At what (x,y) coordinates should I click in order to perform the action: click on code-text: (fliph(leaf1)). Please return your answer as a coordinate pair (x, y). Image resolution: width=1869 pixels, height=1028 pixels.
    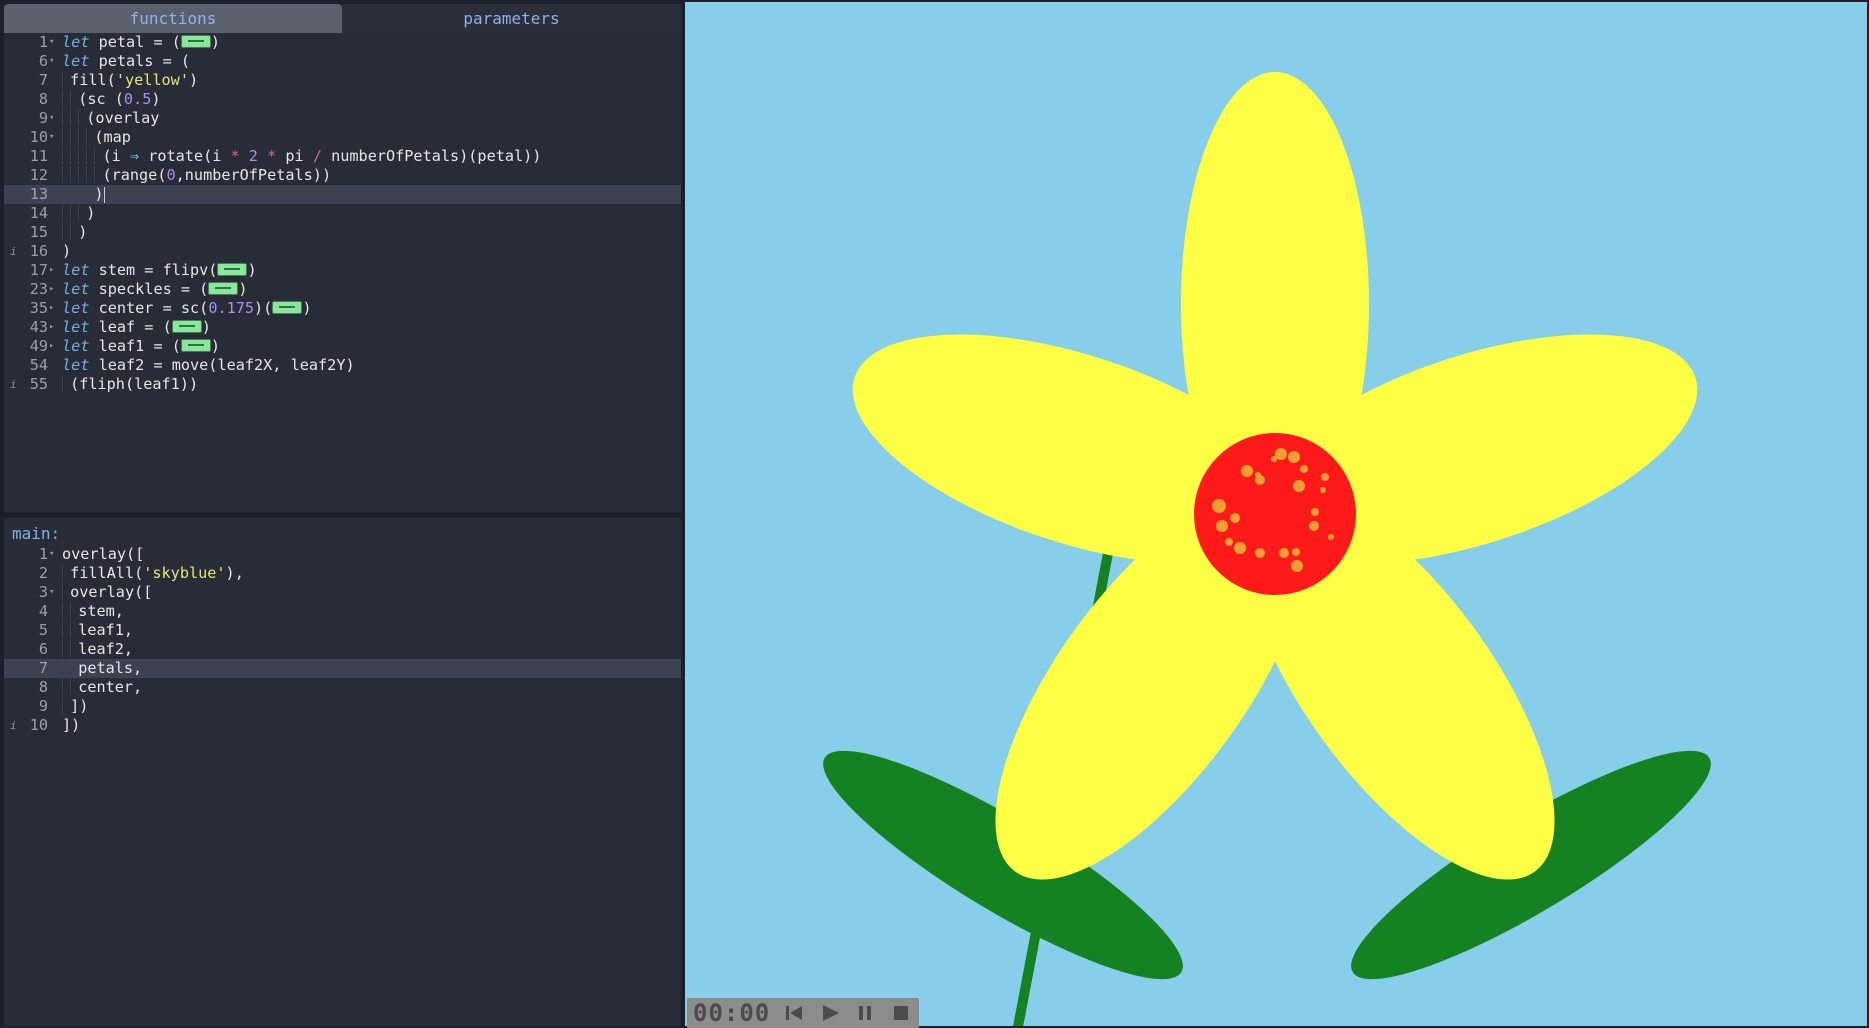
    Looking at the image, I should click on (130, 384).